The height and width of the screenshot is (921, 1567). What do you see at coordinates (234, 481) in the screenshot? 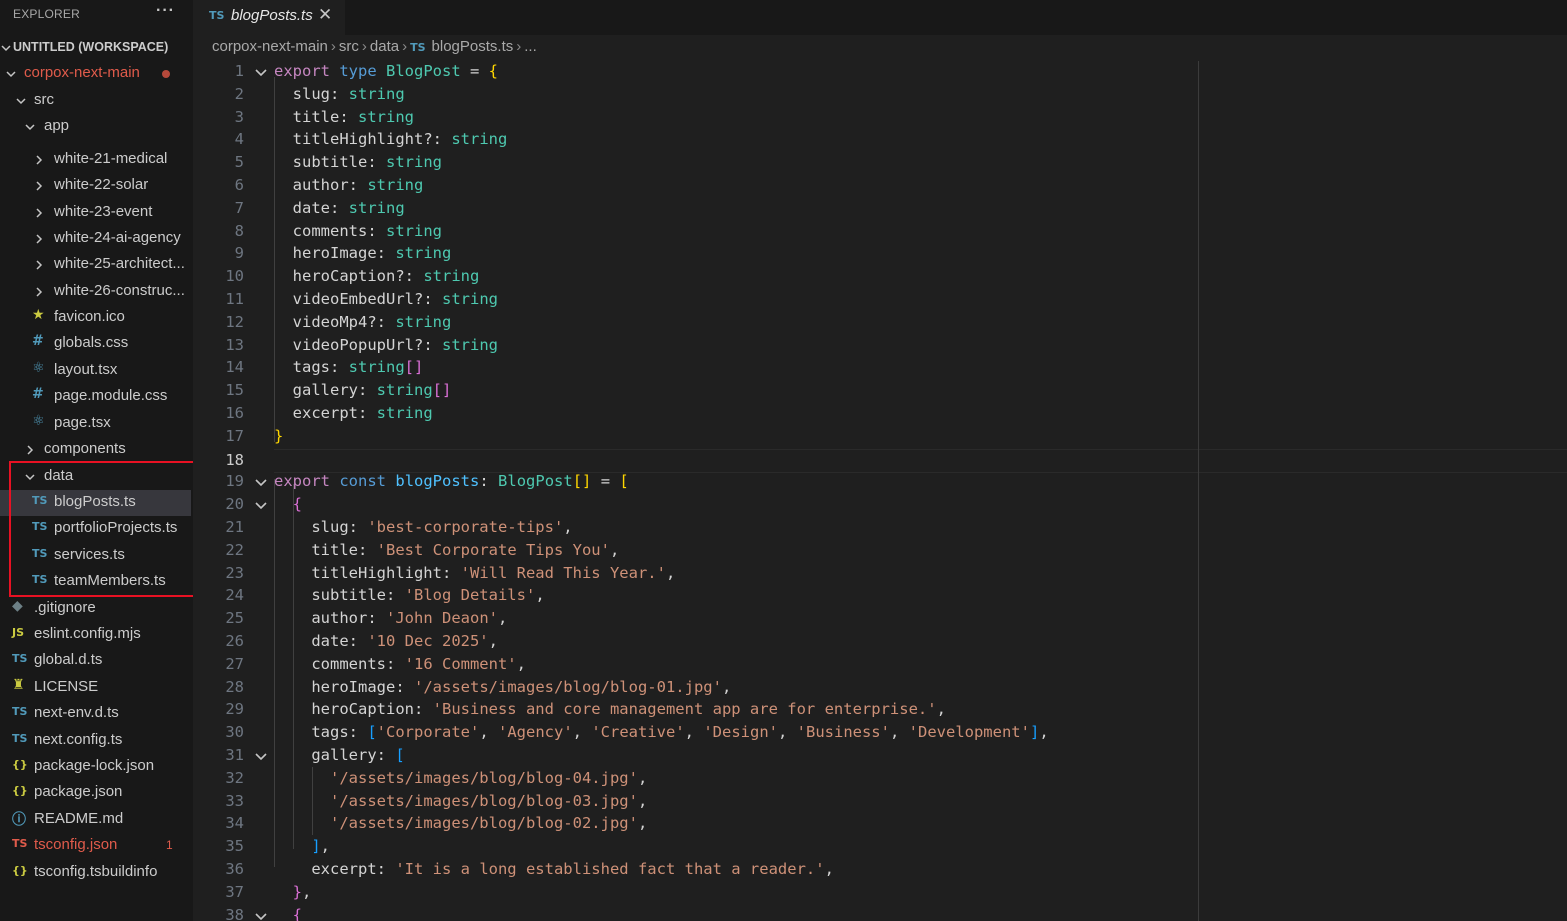
I see `line-number: 19` at bounding box center [234, 481].